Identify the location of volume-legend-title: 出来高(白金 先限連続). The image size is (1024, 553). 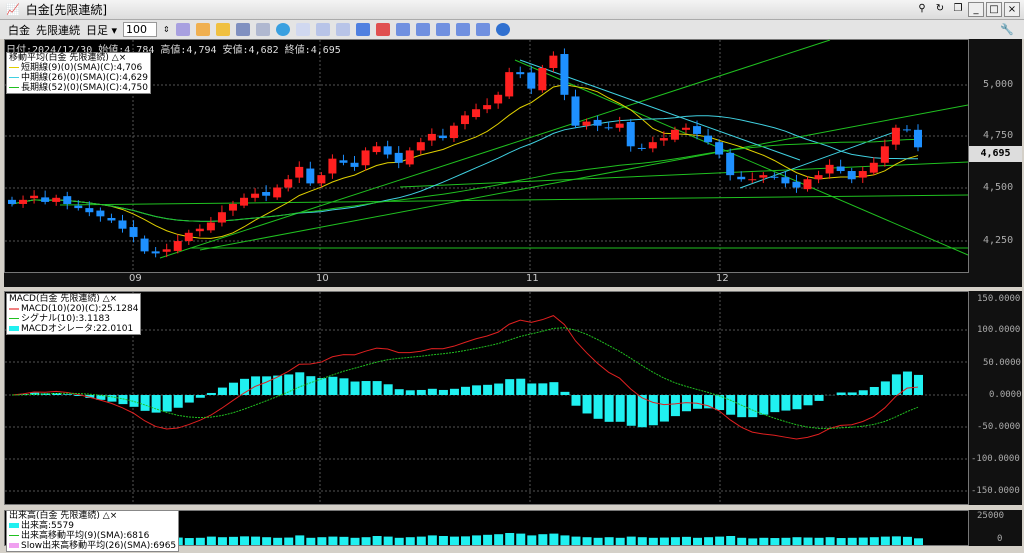
(54, 516).